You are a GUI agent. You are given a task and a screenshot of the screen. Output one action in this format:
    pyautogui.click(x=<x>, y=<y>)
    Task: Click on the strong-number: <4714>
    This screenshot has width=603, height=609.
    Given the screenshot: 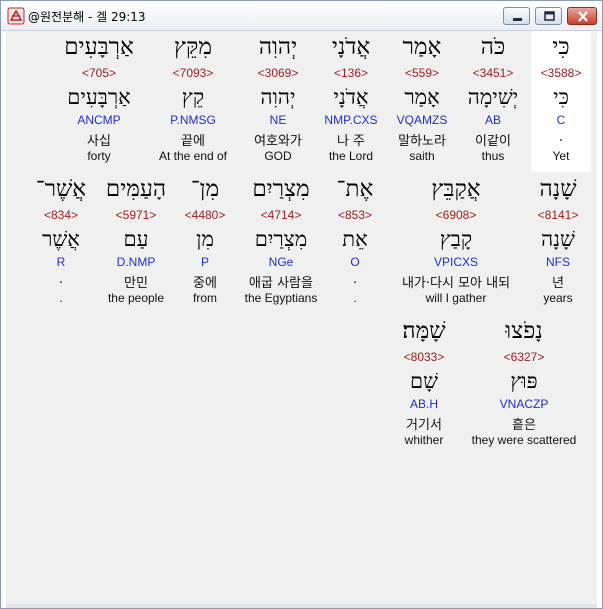 What is the action you would take?
    pyautogui.click(x=281, y=215)
    